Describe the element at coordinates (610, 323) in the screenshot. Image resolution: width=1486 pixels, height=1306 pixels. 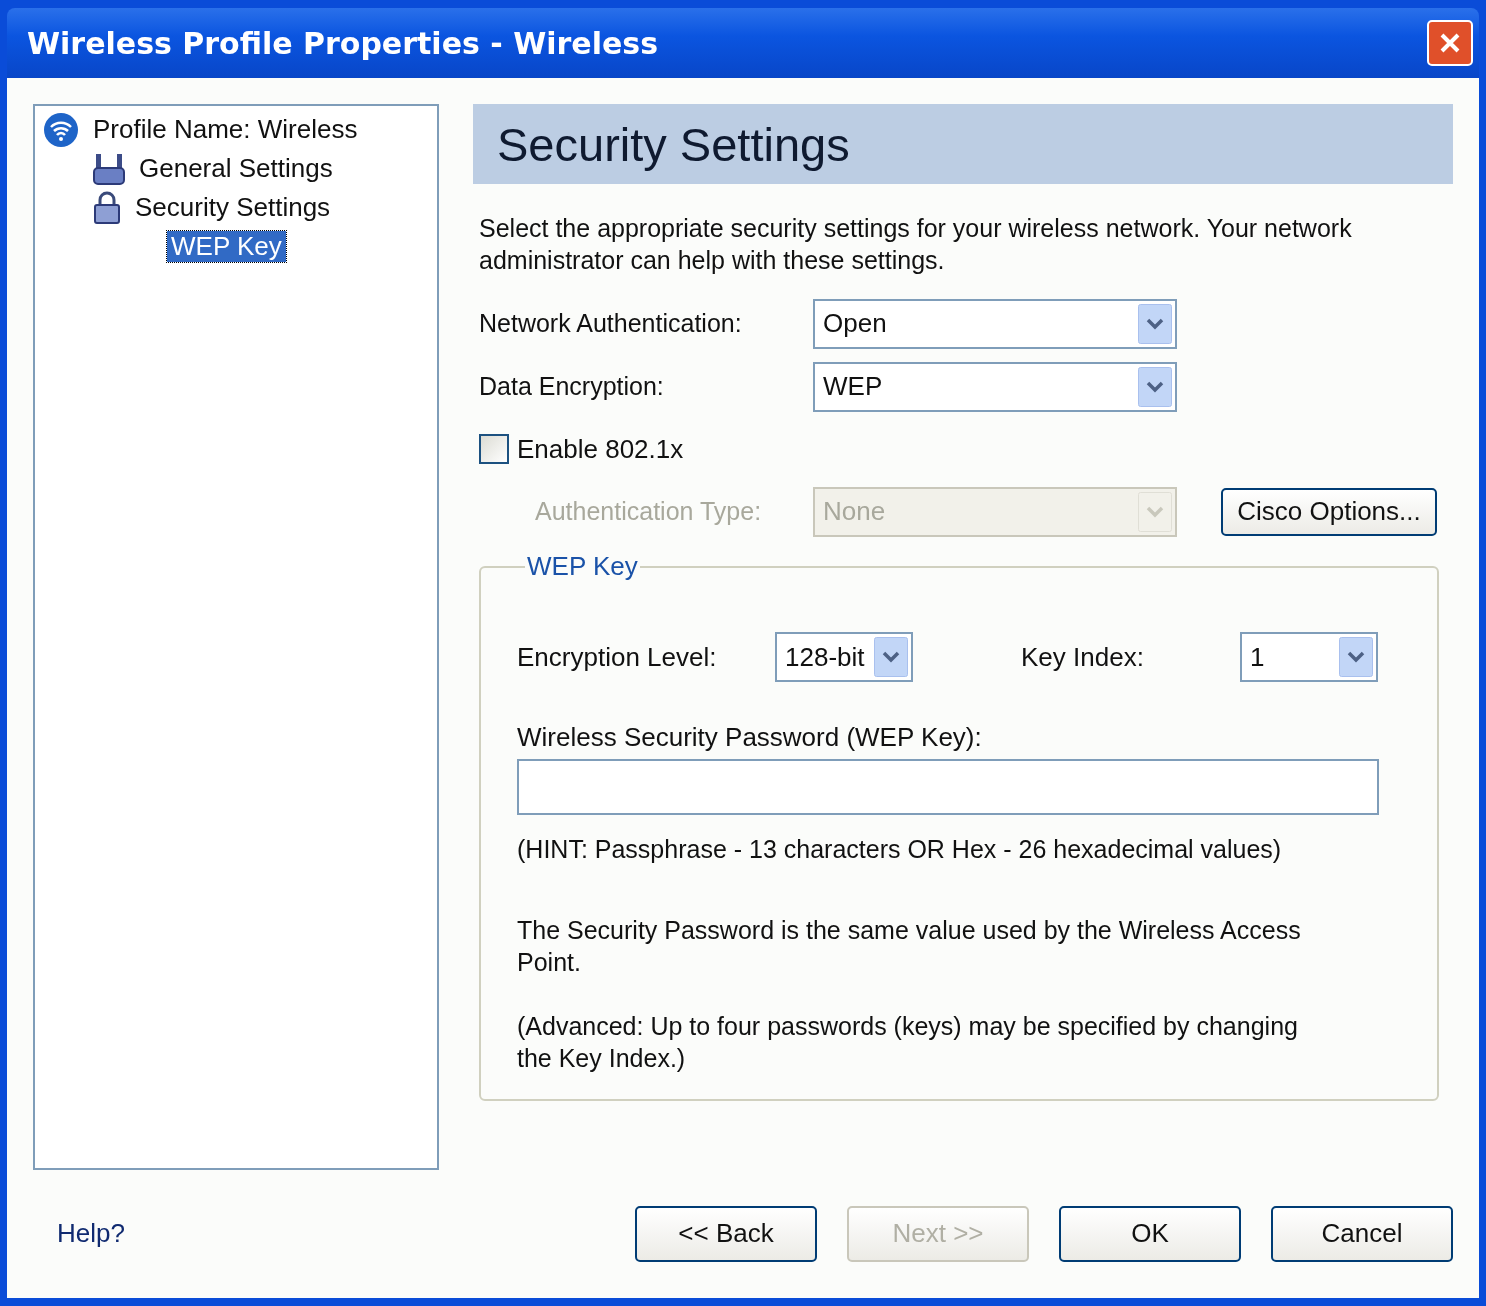
I see `field-label: Network Authentication:` at that location.